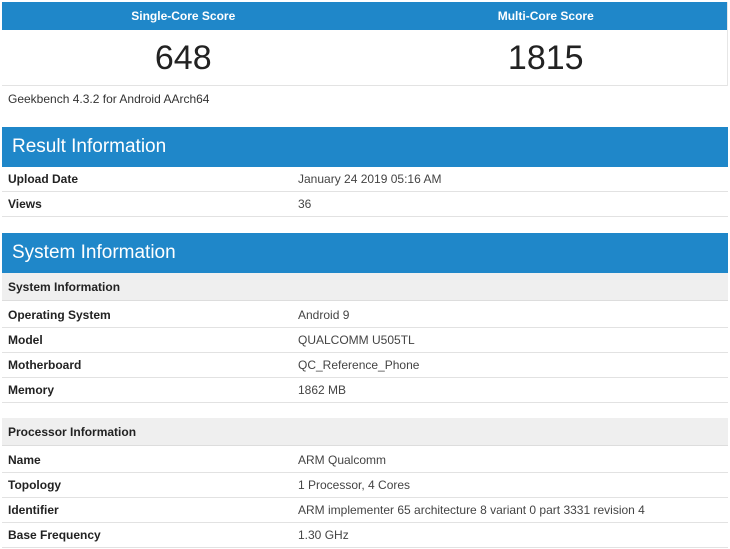 The height and width of the screenshot is (549, 730). I want to click on version-text: Geekbench 4.3.2 for Android AArch64, so click(109, 99).